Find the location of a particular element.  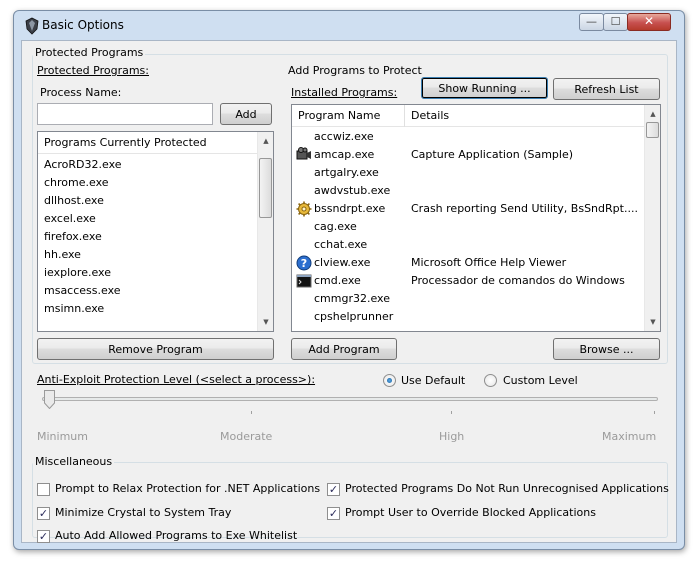

table-row: cchat.exe is located at coordinates (468, 245).